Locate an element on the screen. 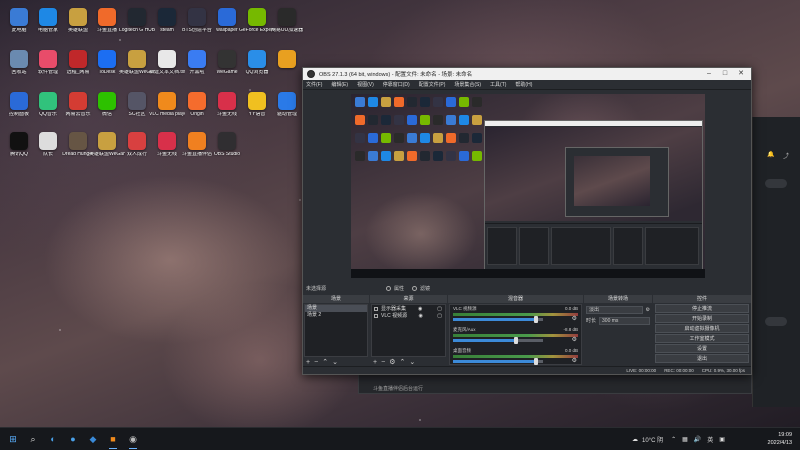 This screenshot has height=450, width=800. start-virtual-camera-button: 启动虚拟摄像机 is located at coordinates (702, 328).